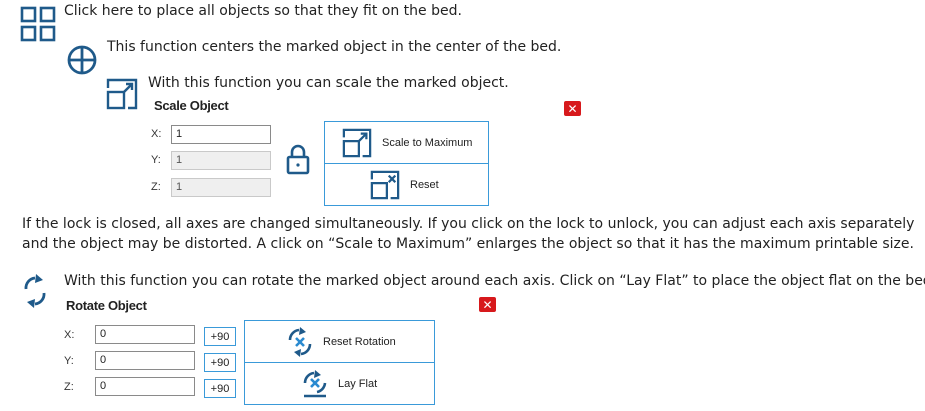 The width and height of the screenshot is (925, 411). I want to click on rotate-panel-title: Rotate Object, so click(106, 305).